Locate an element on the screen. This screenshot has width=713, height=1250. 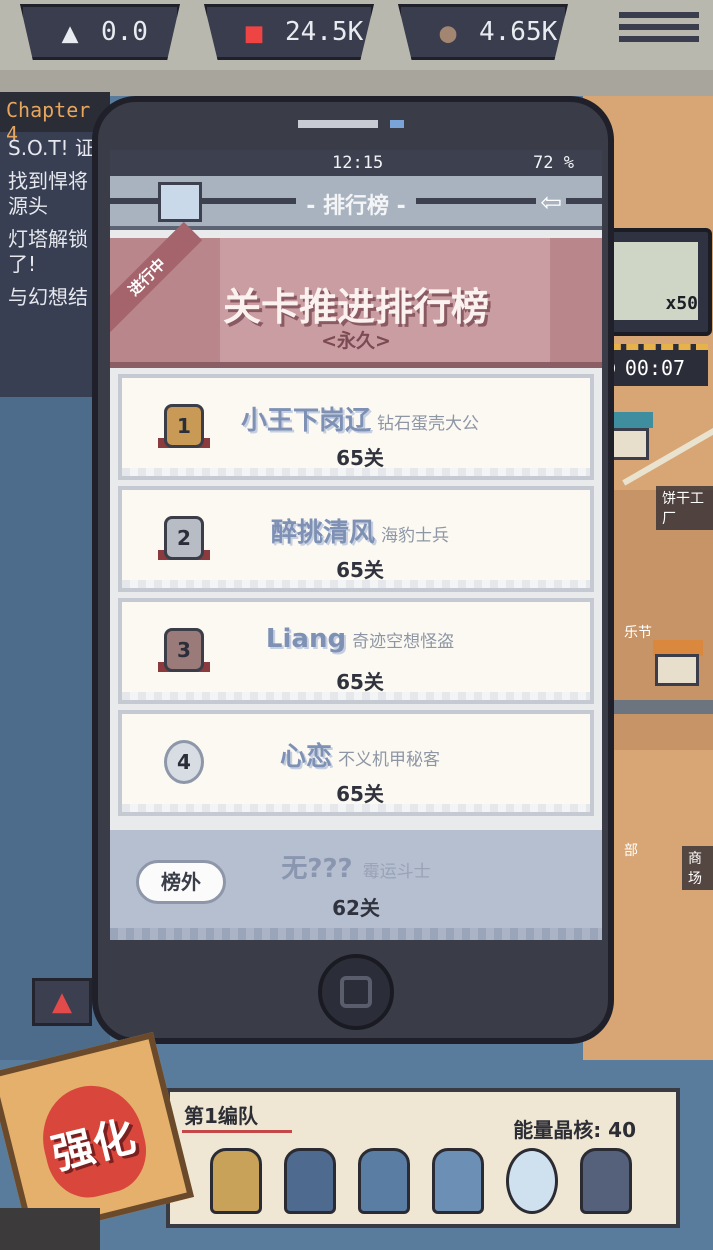
phone-status-bar: 12:15 72 % is located at coordinates (356, 163).